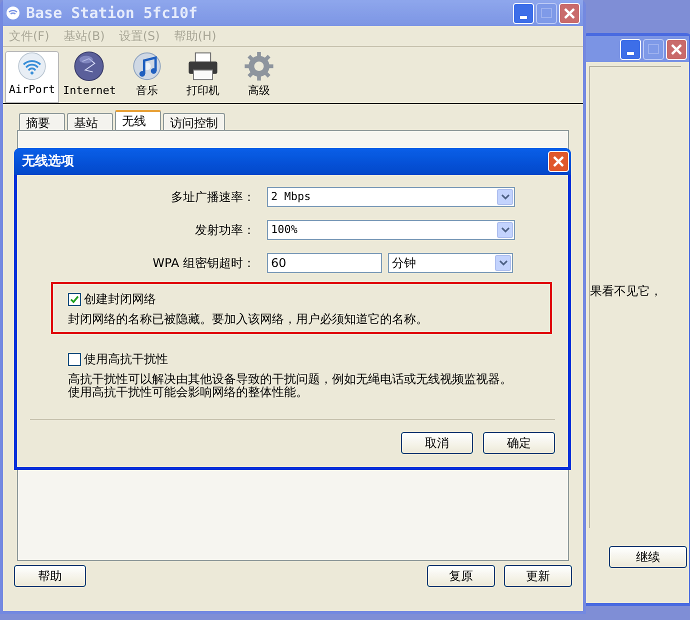 The height and width of the screenshot is (620, 690). I want to click on checkbox-label: 使用高抗干扰性, so click(126, 359).